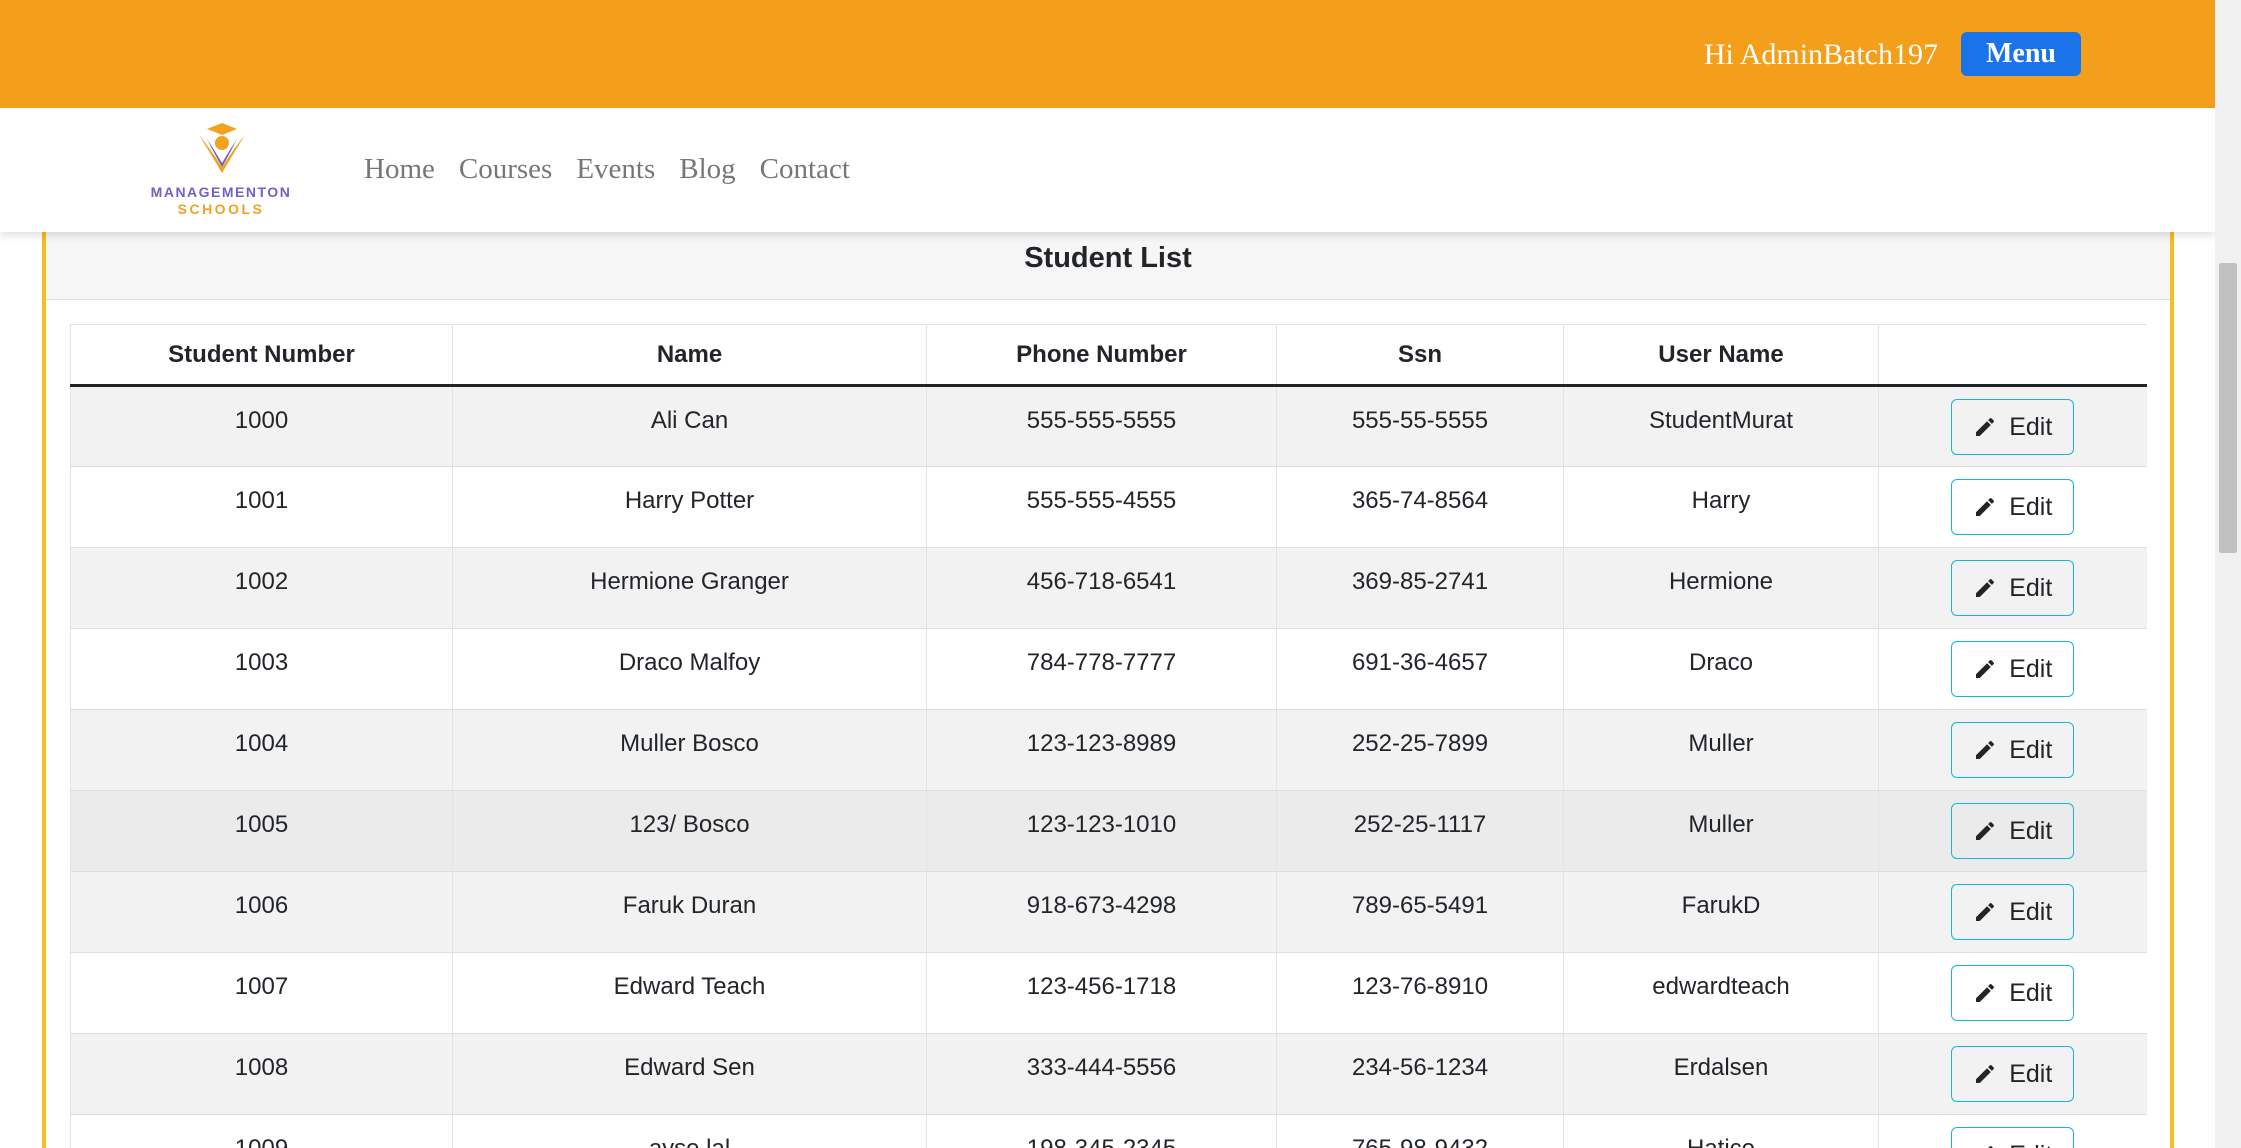 This screenshot has width=2241, height=1148. What do you see at coordinates (689, 993) in the screenshot?
I see `cell-name: Edward Teach` at bounding box center [689, 993].